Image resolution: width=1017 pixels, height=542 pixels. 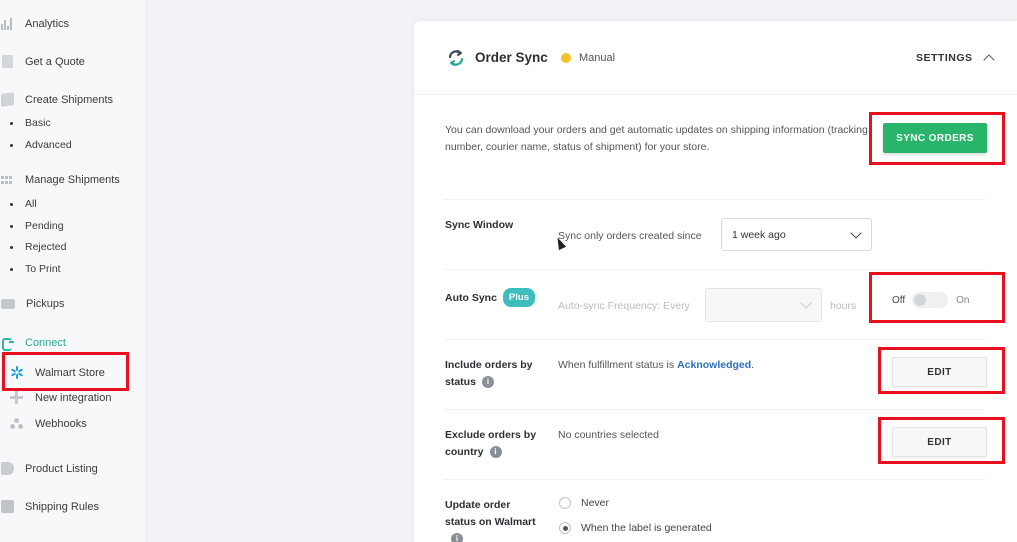 I want to click on sidebar-item-create-shipments: Create Shipments, so click(x=57, y=99).